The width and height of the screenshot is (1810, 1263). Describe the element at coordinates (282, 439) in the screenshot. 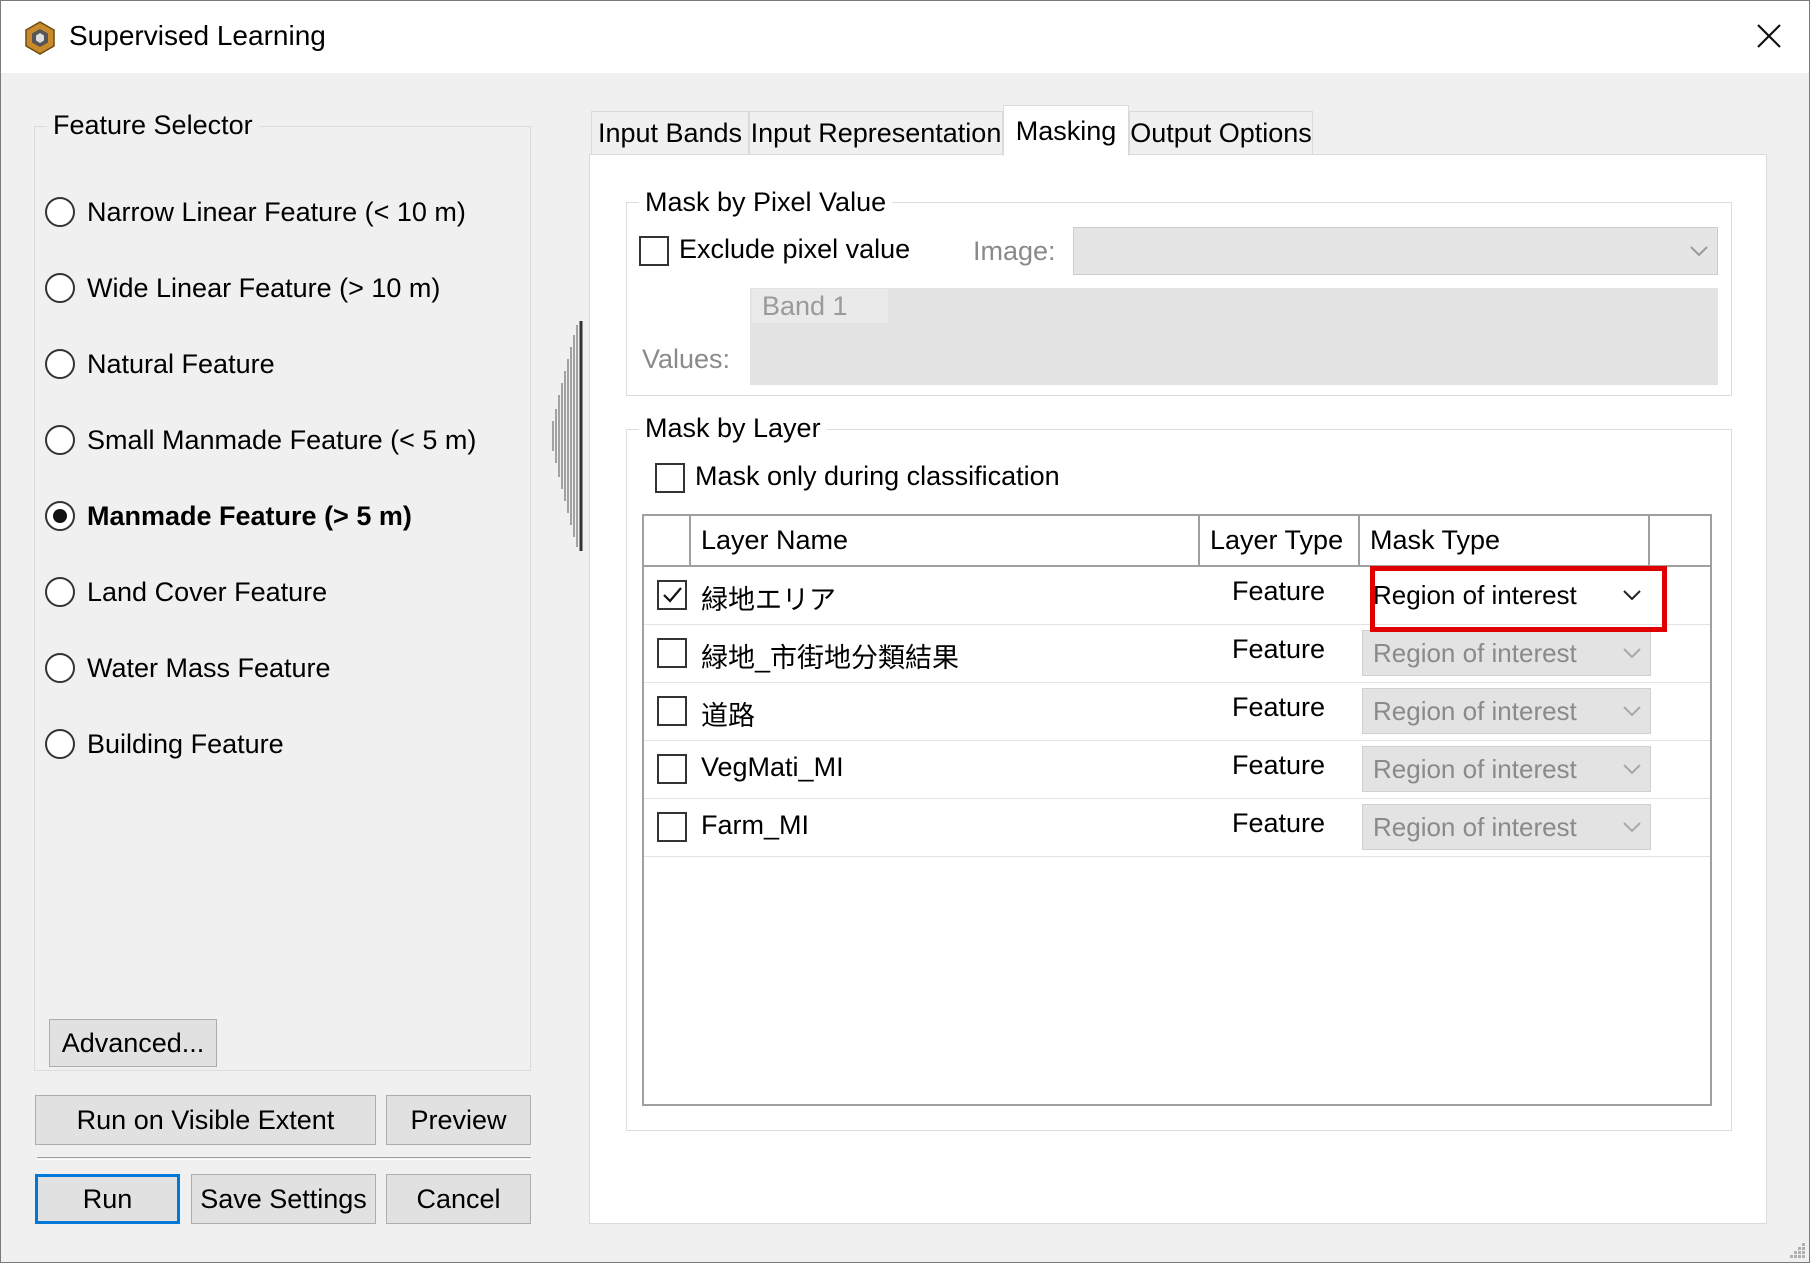

I see `feature-option-label: Small Manmade Feature (< 5 m)` at that location.